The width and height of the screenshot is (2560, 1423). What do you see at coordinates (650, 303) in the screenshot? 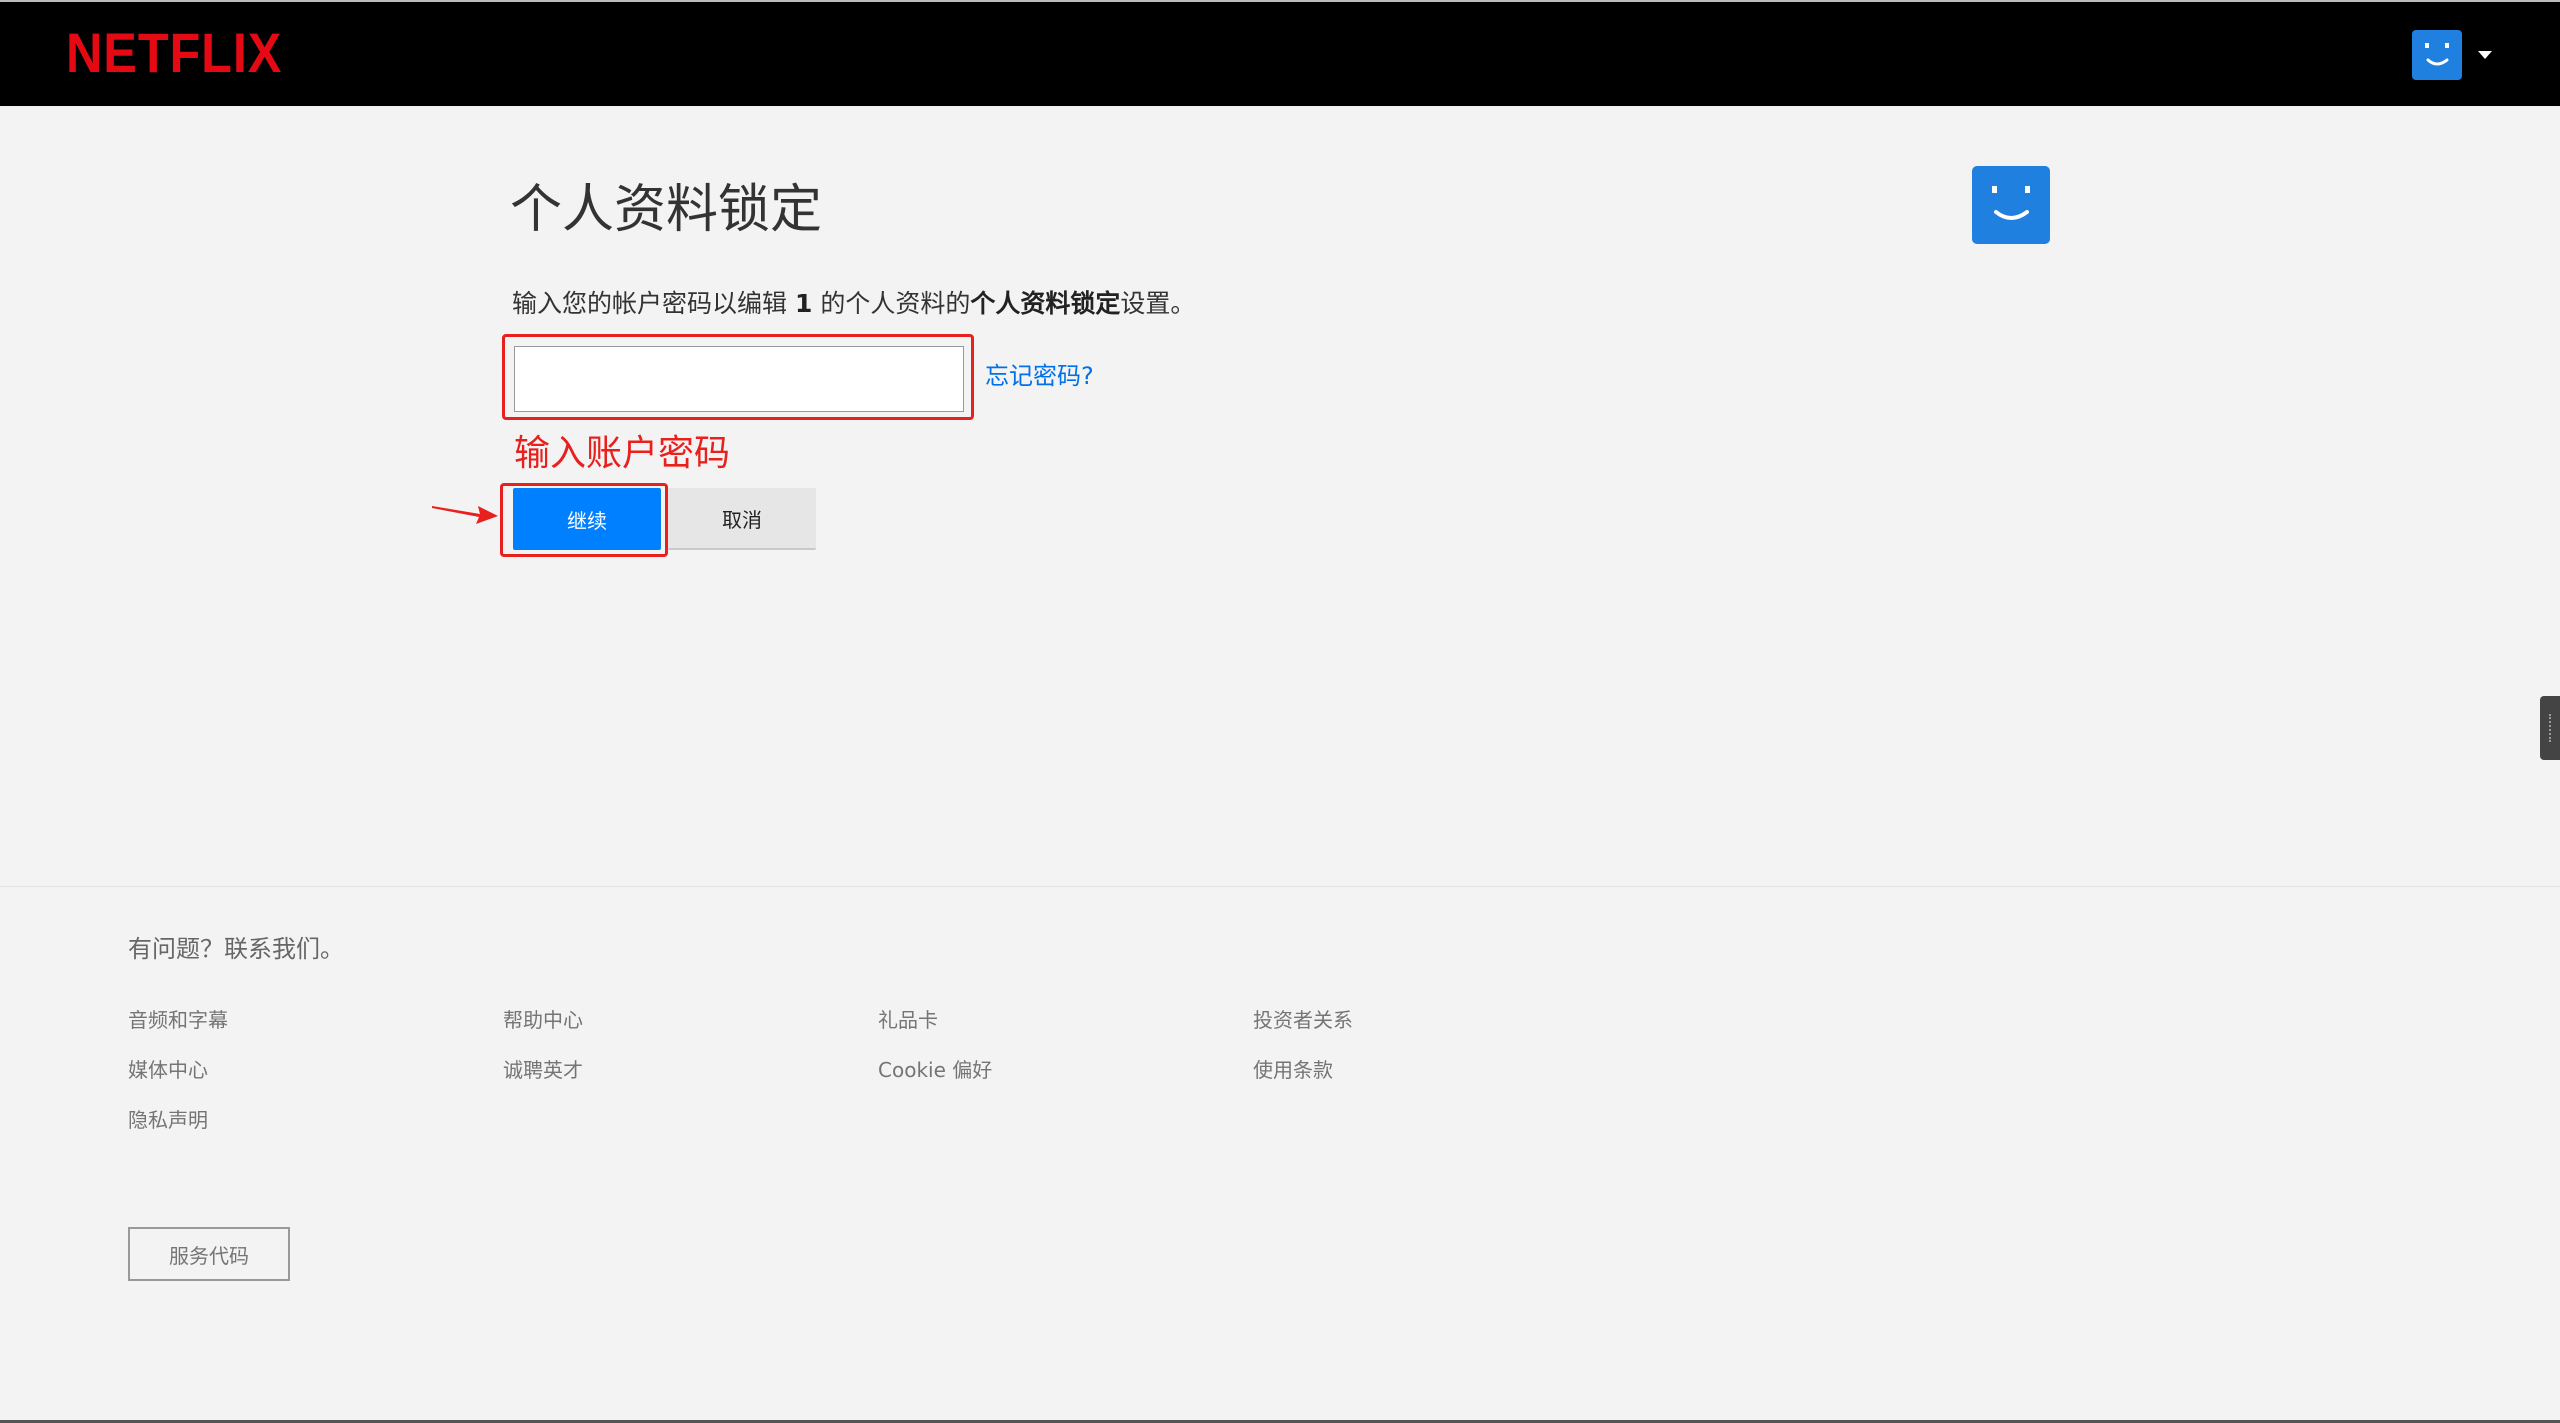
I see `instructions-prefix: 输入您的帐户密码以编辑` at bounding box center [650, 303].